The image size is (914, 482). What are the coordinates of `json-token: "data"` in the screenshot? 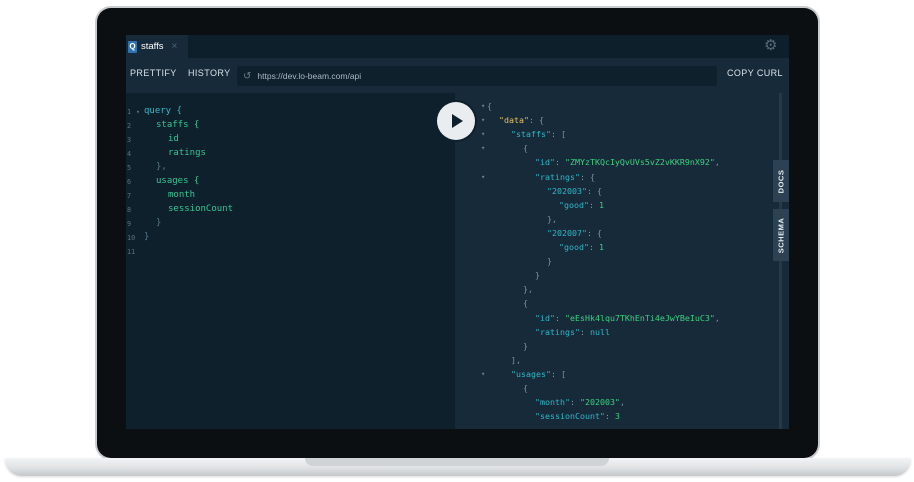 It's located at (514, 120).